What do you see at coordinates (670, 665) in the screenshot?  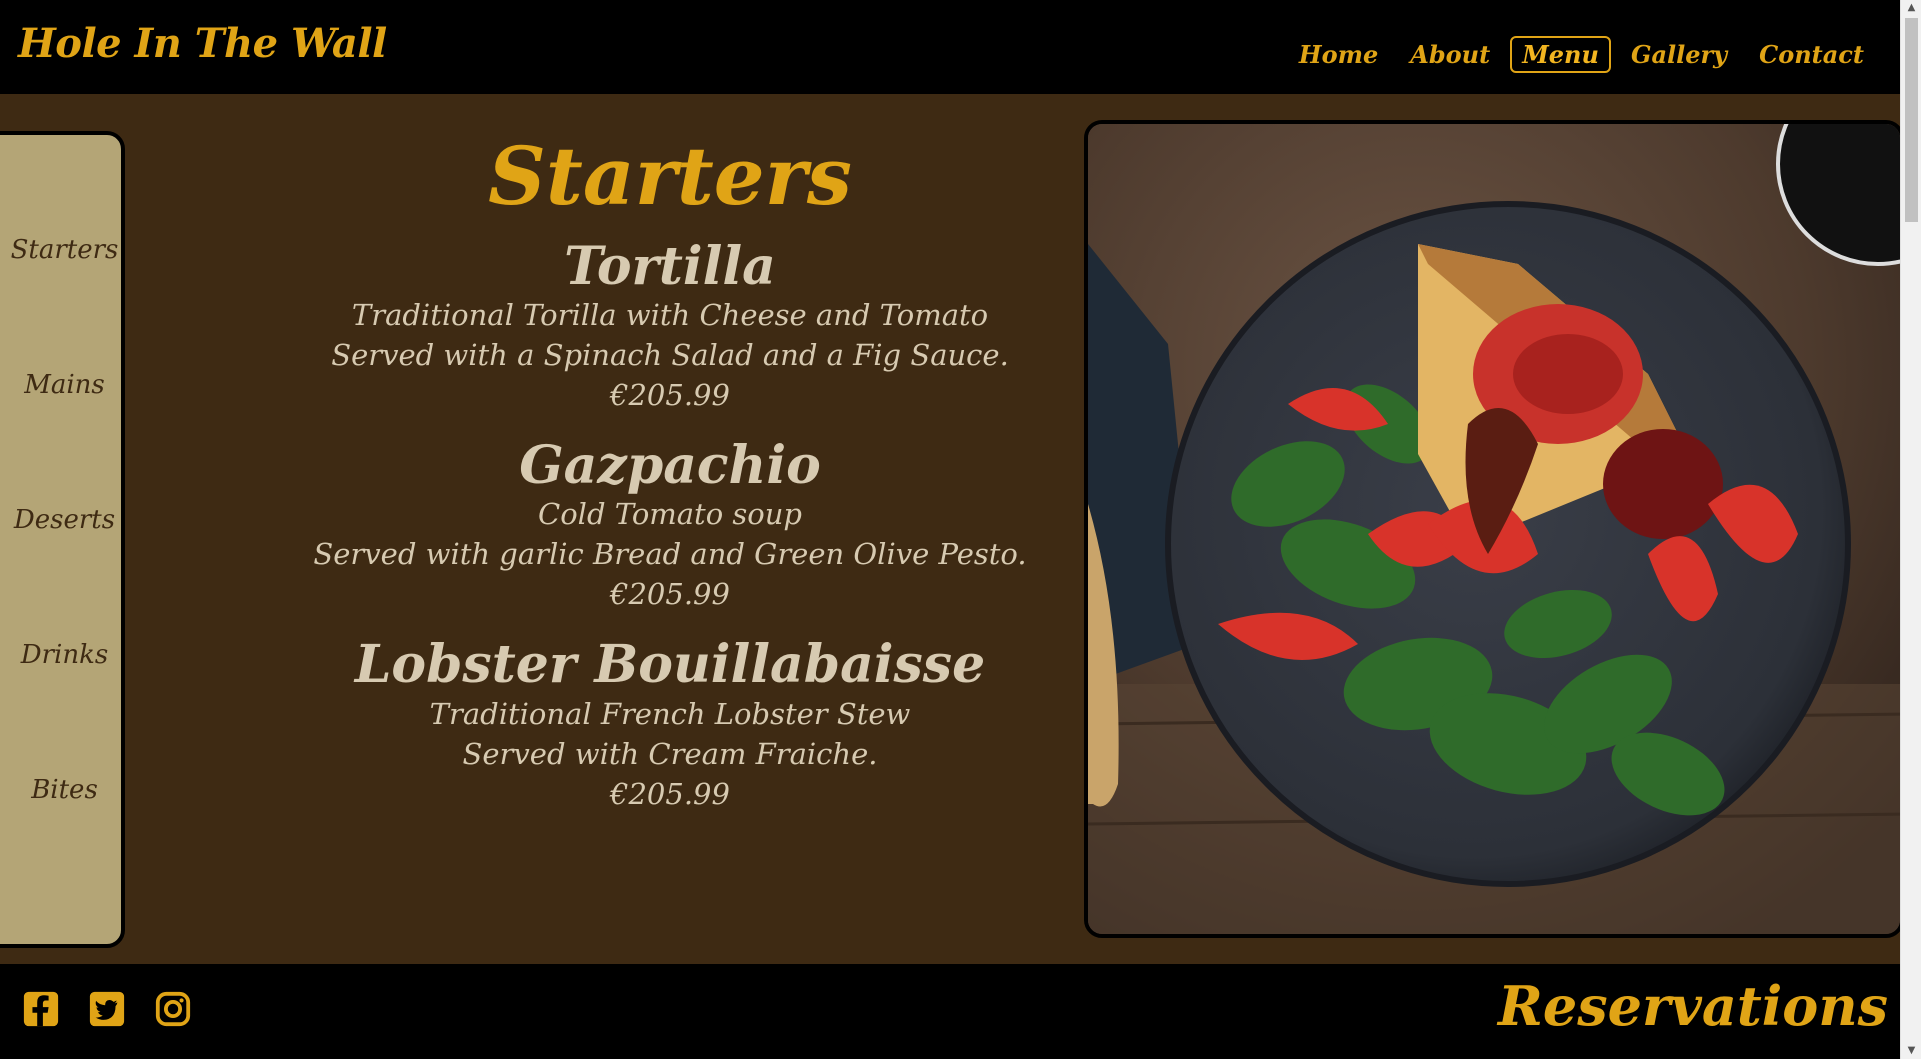 I see `dish-name: Lobster Bouillabaisse` at bounding box center [670, 665].